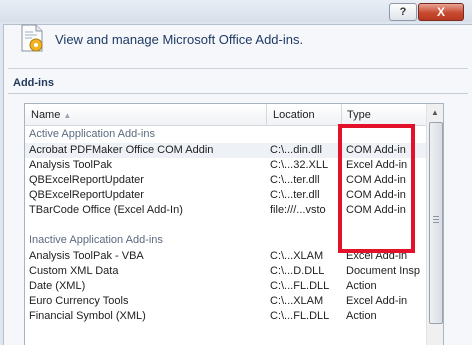  What do you see at coordinates (70, 165) in the screenshot?
I see `addin-name: Analysis ToolPak` at bounding box center [70, 165].